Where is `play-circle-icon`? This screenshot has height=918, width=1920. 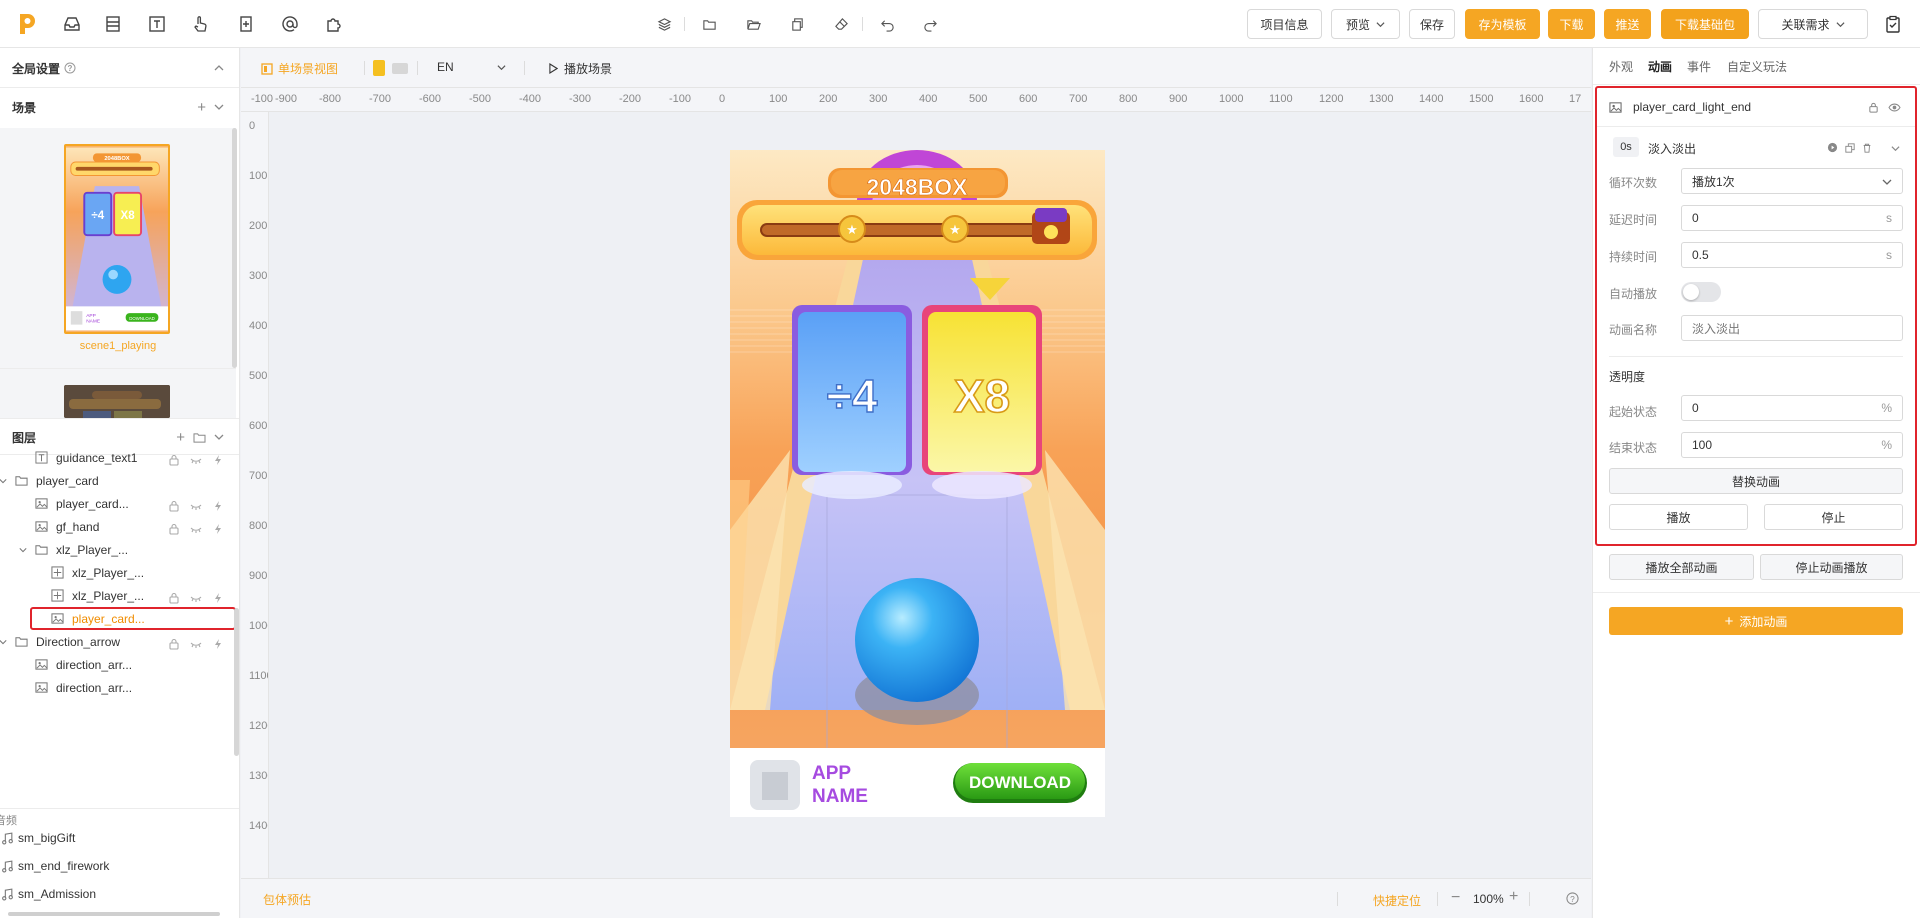
play-circle-icon is located at coordinates (1832, 147).